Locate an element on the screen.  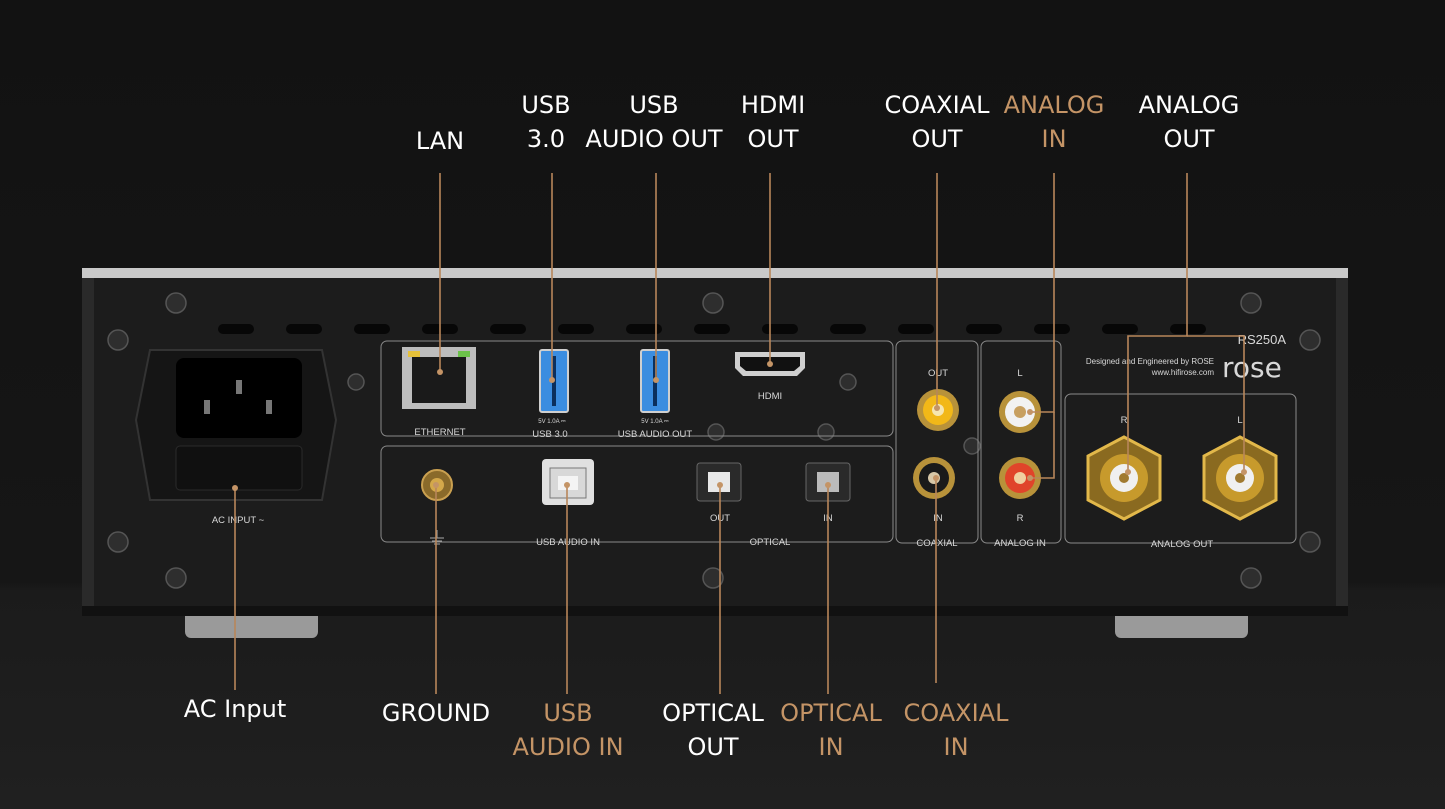
callout-ground-line1: GROUND is located at coordinates (436, 713).